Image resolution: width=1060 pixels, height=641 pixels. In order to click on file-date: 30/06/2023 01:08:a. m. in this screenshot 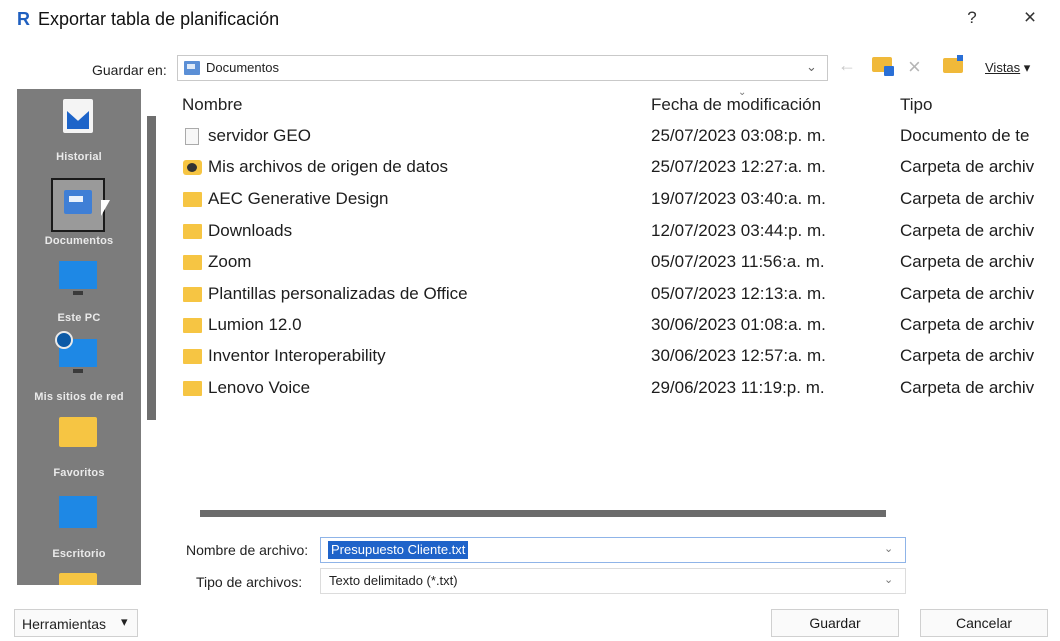, I will do `click(738, 324)`.